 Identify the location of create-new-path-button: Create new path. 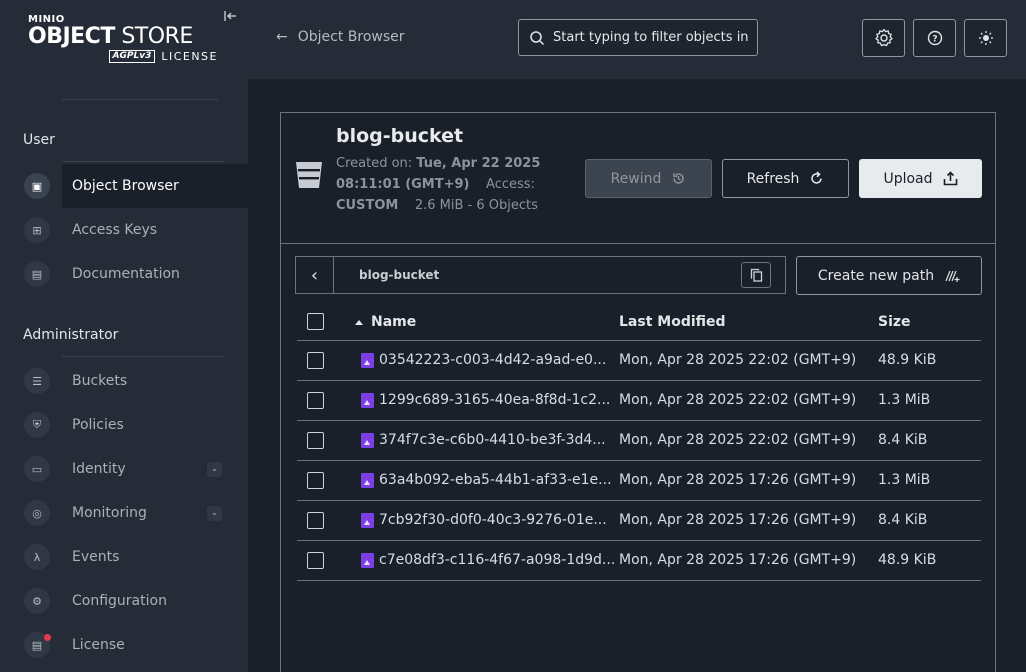
(889, 275).